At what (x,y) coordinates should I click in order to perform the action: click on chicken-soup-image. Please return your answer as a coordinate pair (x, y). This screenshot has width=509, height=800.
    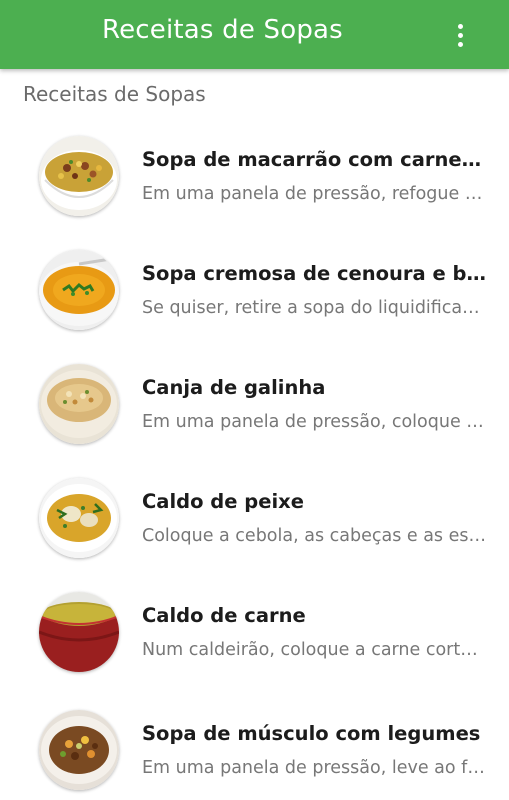
    Looking at the image, I should click on (79, 404).